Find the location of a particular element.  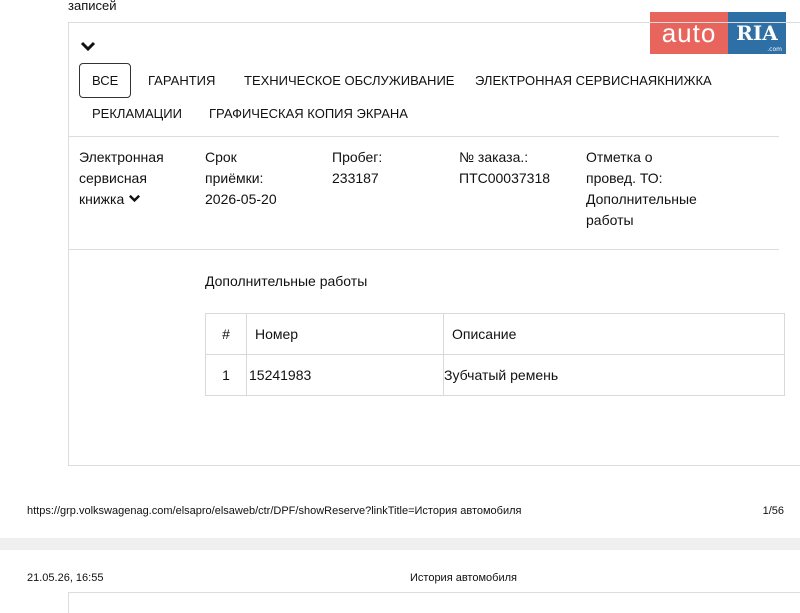

acceptance-date-label: Срок is located at coordinates (221, 157).